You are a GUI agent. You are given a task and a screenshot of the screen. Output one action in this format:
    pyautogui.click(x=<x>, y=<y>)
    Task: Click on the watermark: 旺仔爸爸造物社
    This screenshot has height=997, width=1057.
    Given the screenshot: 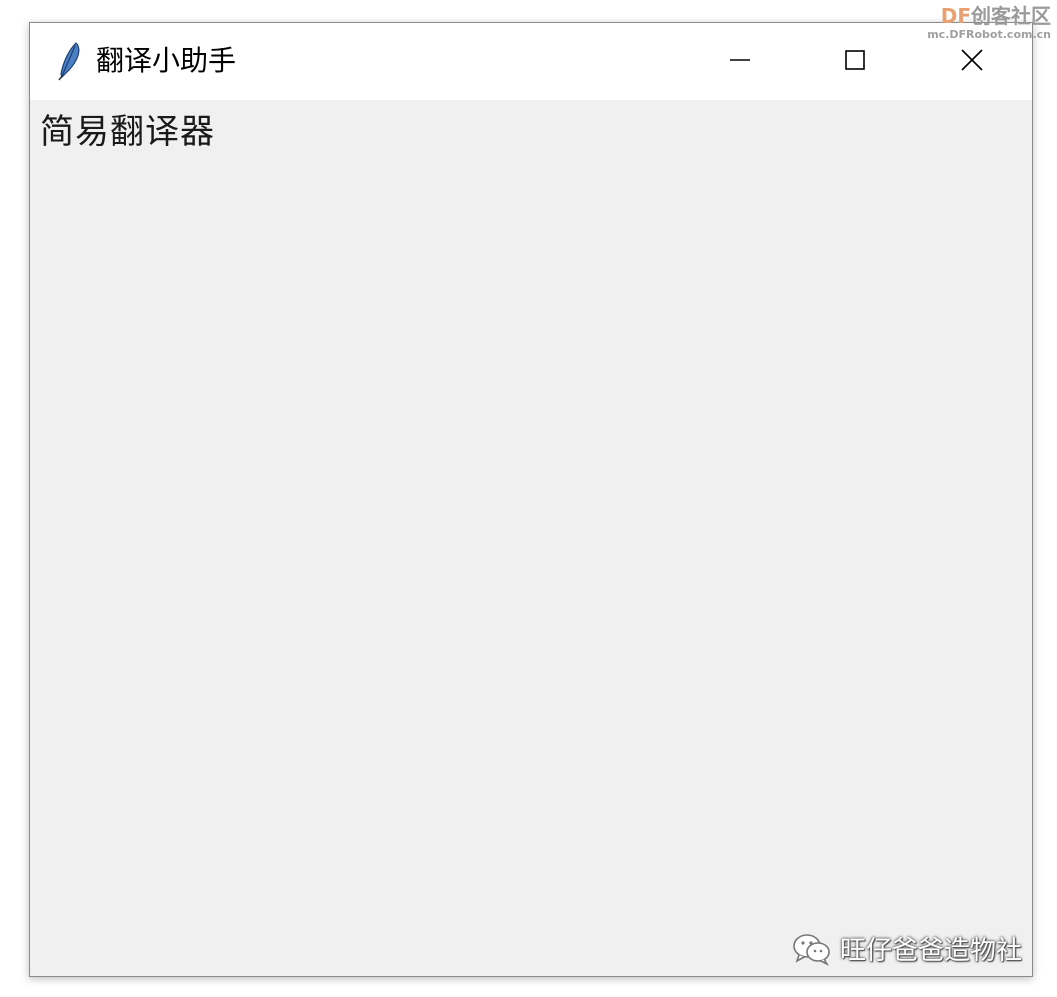 What is the action you would take?
    pyautogui.click(x=907, y=951)
    